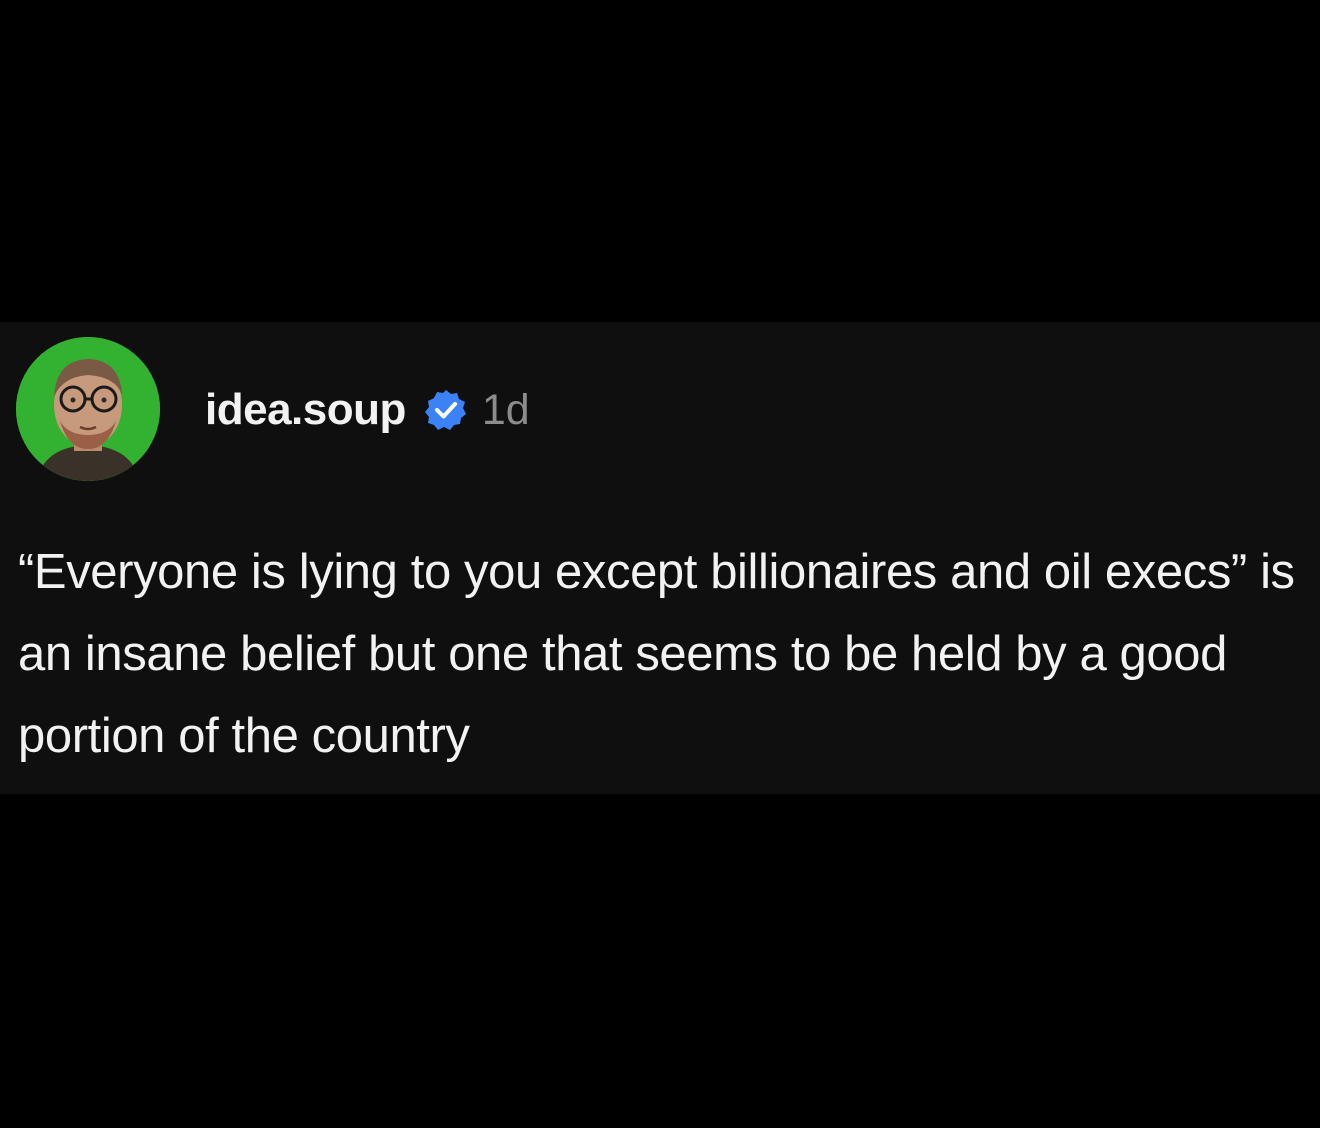  I want to click on verified-badge-icon, so click(446, 410).